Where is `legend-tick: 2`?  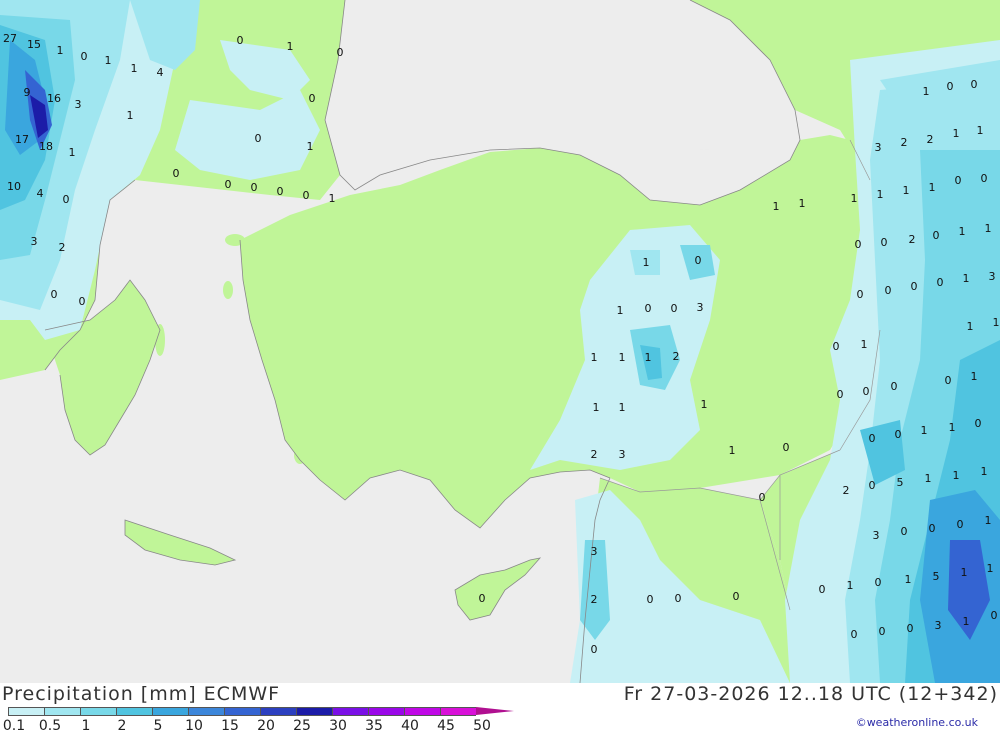
legend-tick: 2 is located at coordinates (122, 726).